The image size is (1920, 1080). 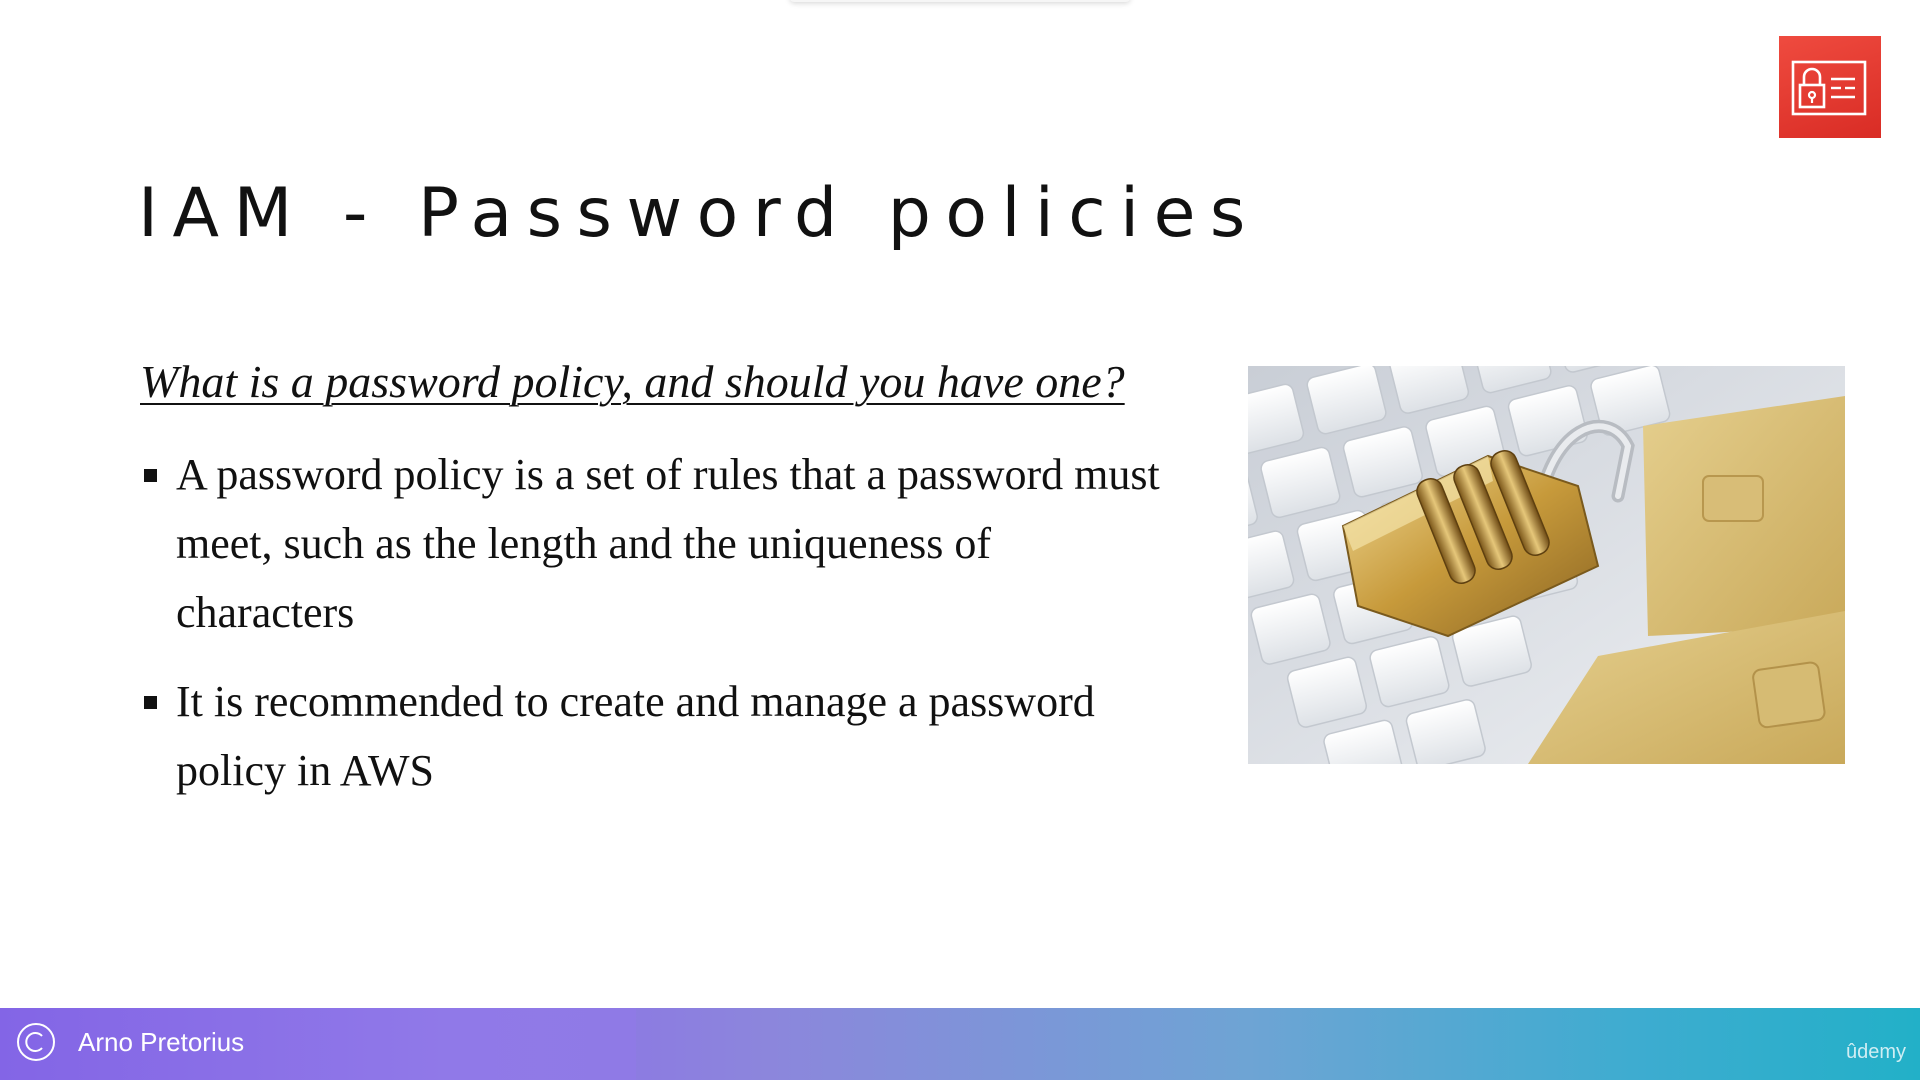 What do you see at coordinates (960, 1) in the screenshot?
I see `top-handle` at bounding box center [960, 1].